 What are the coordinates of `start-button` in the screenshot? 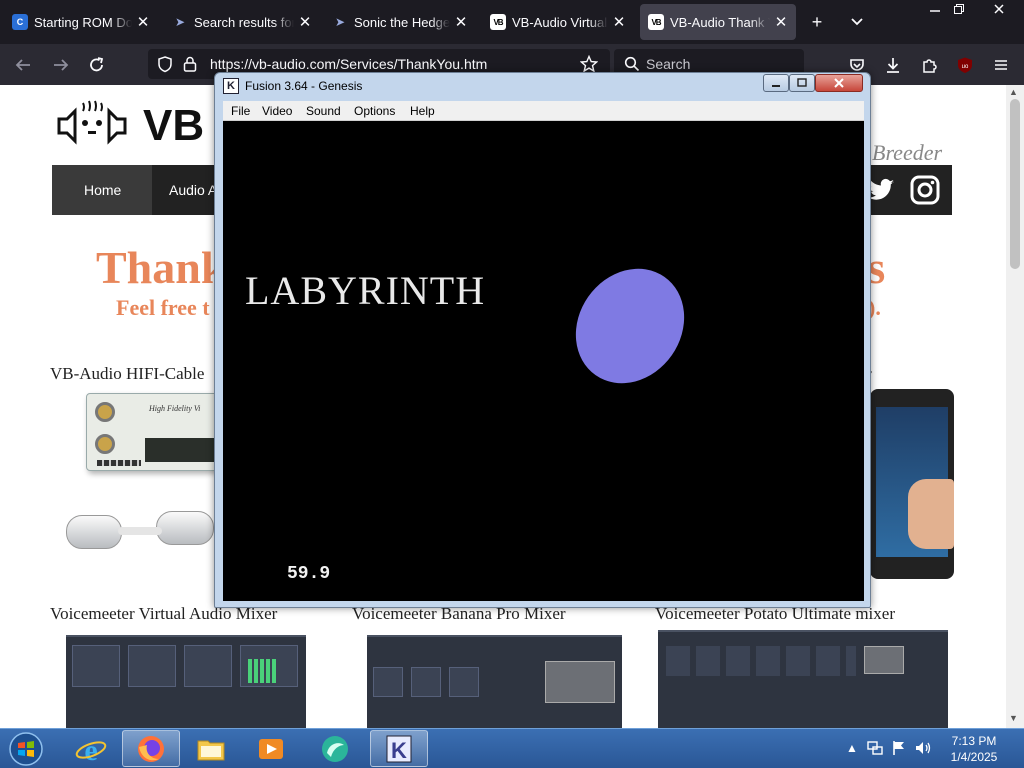 It's located at (26, 749).